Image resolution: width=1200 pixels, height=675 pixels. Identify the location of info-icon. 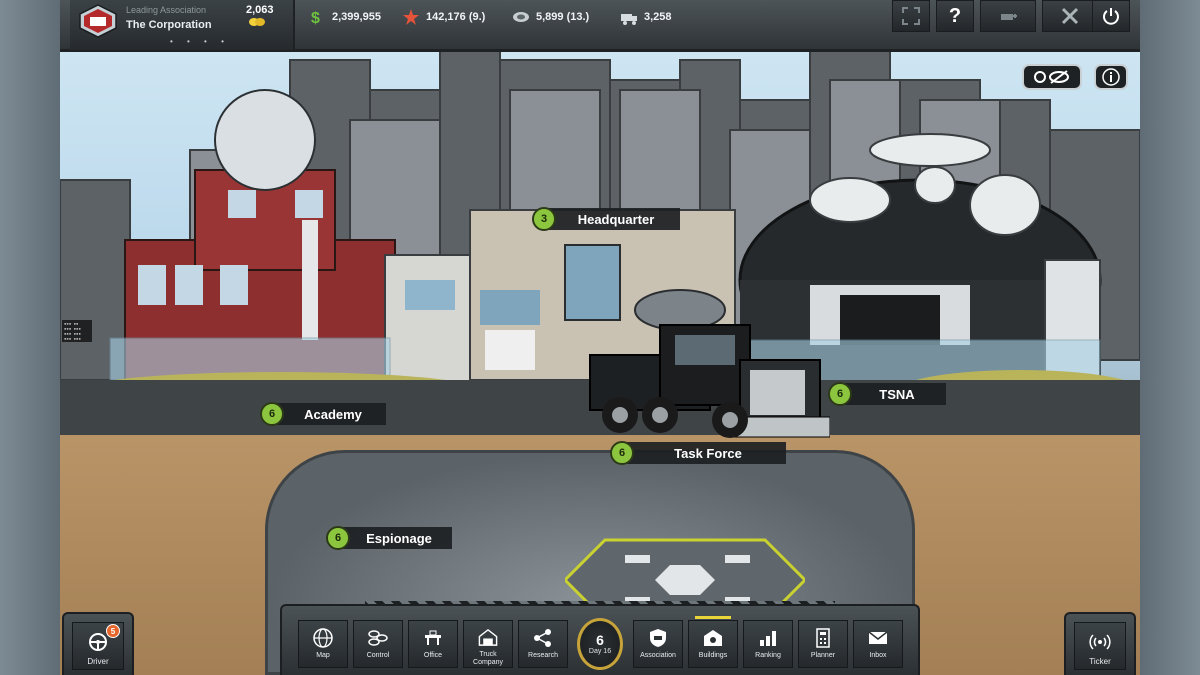
(1111, 77).